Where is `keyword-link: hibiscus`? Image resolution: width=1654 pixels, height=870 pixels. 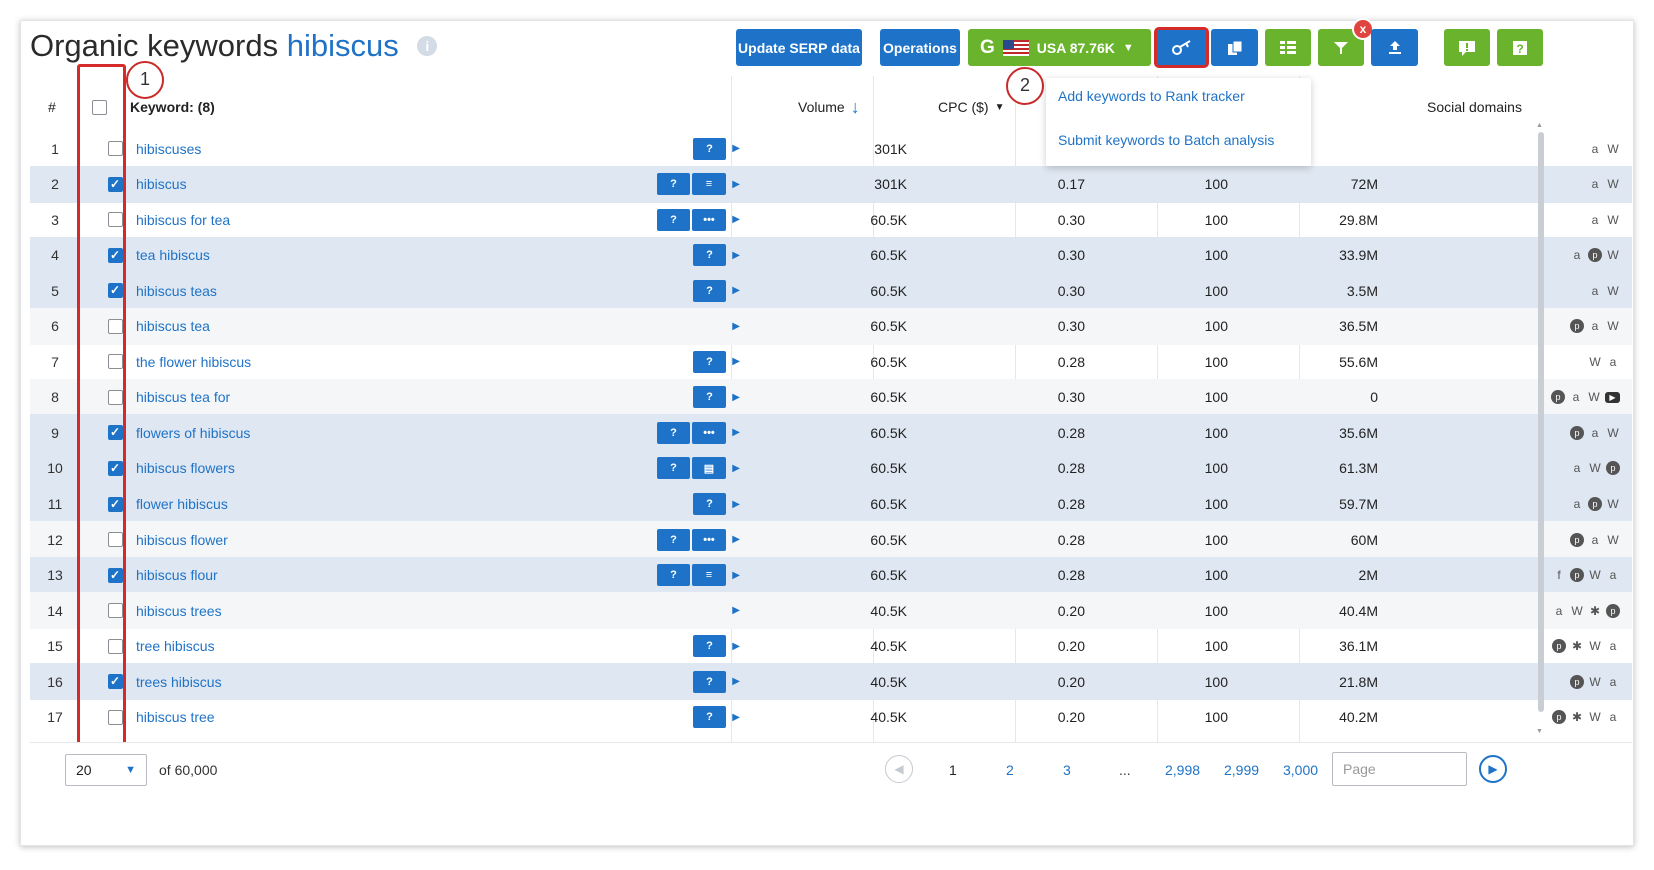 keyword-link: hibiscus is located at coordinates (161, 184).